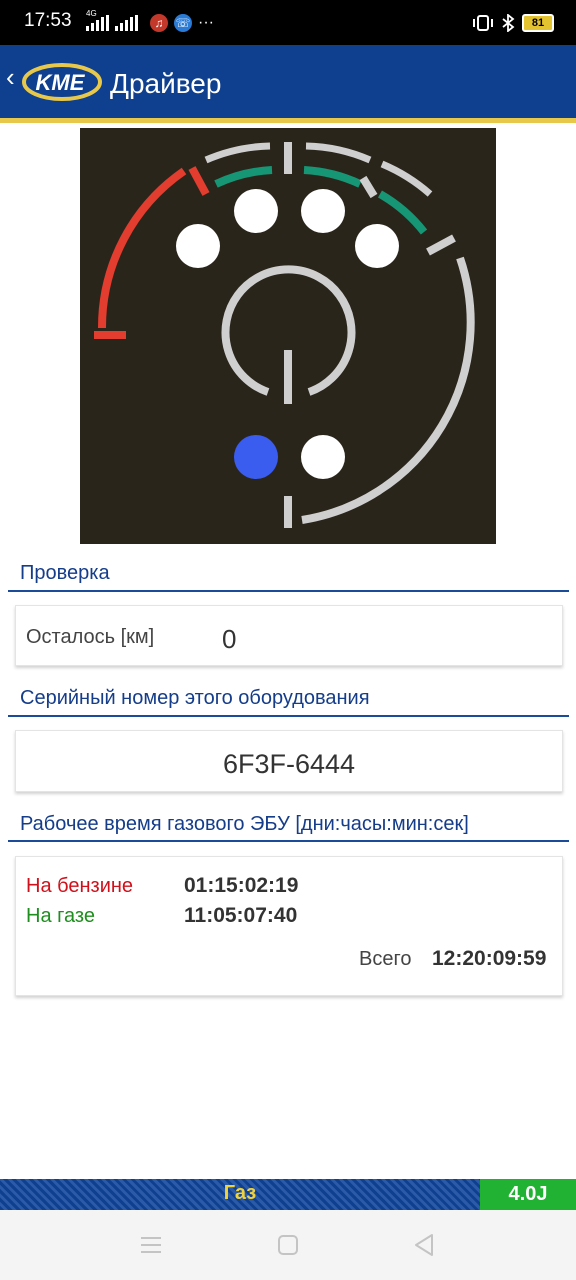 This screenshot has height=1280, width=576. I want to click on signal-icon, so click(126, 23).